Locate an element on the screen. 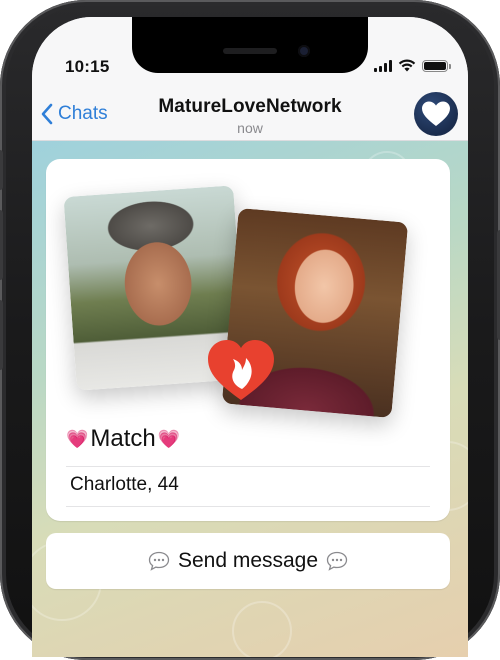  status-icons is located at coordinates (412, 65).